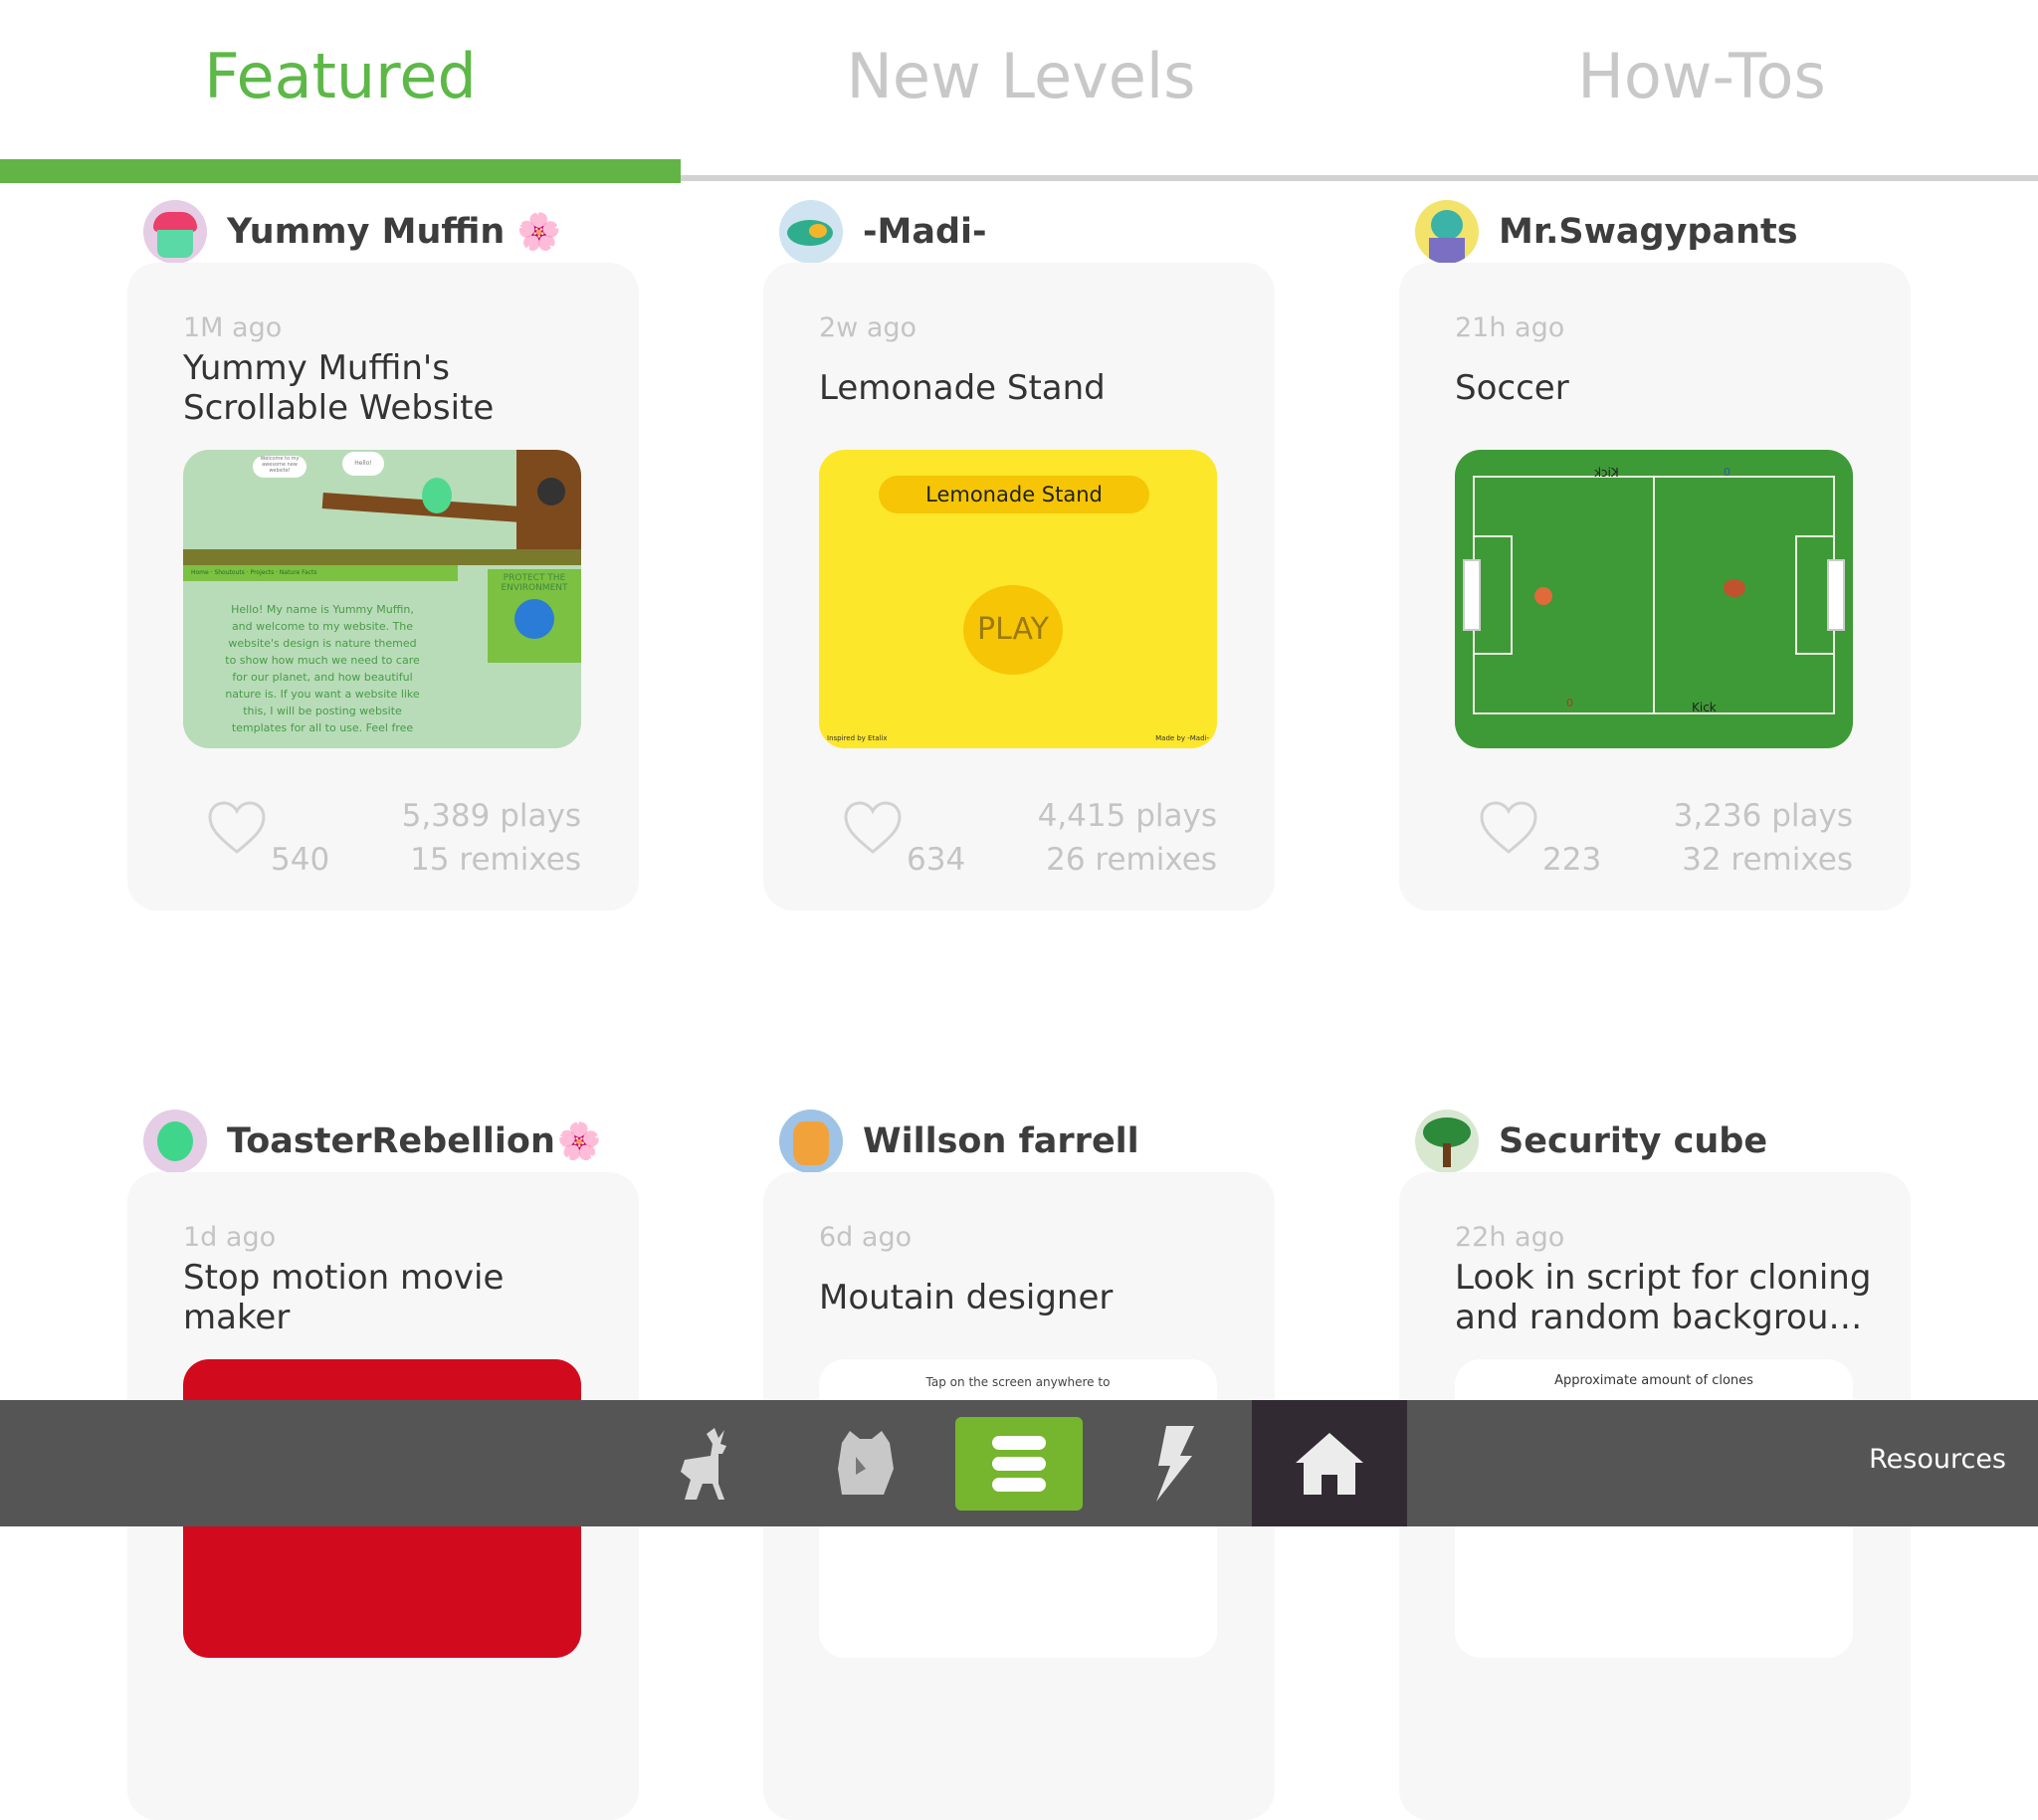 The width and height of the screenshot is (2038, 1820). I want to click on raccoon-icon, so click(866, 1462).